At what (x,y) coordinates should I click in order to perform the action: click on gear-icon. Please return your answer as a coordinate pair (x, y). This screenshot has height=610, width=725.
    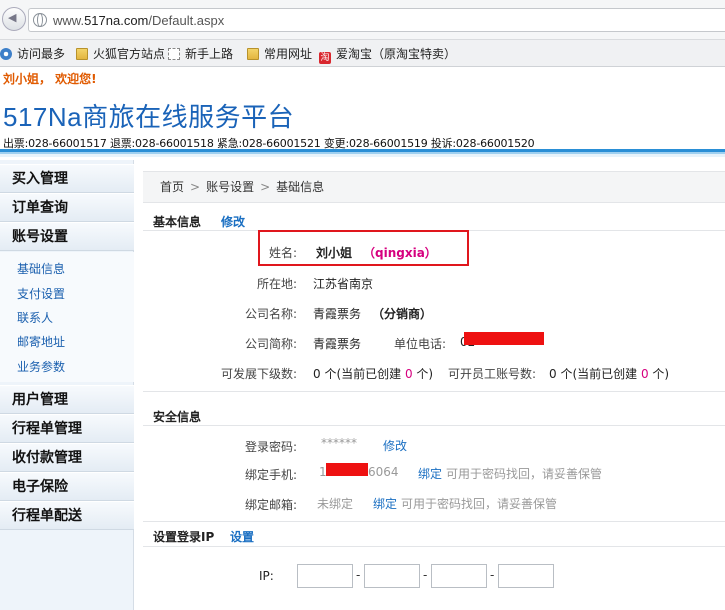
    Looking at the image, I should click on (6, 54).